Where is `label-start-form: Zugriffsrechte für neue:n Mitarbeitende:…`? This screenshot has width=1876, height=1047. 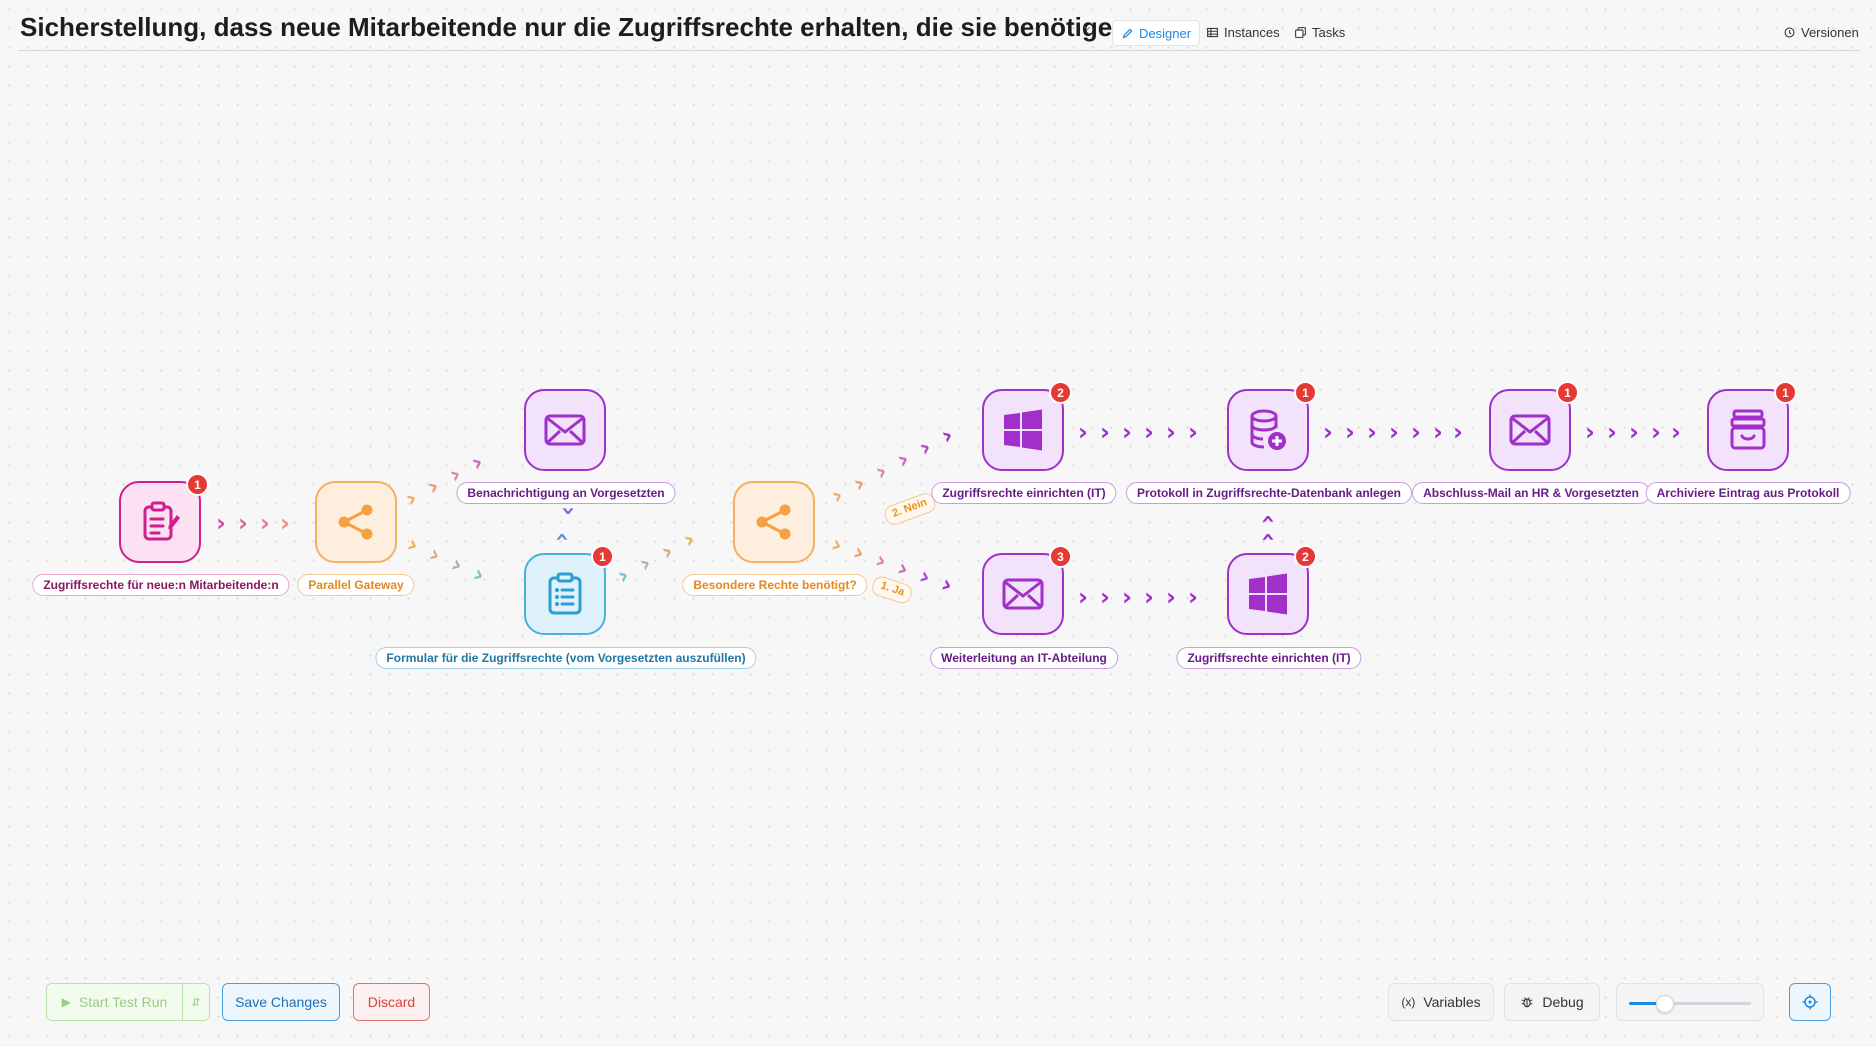 label-start-form: Zugriffsrechte für neue:n Mitarbeitende:… is located at coordinates (161, 585).